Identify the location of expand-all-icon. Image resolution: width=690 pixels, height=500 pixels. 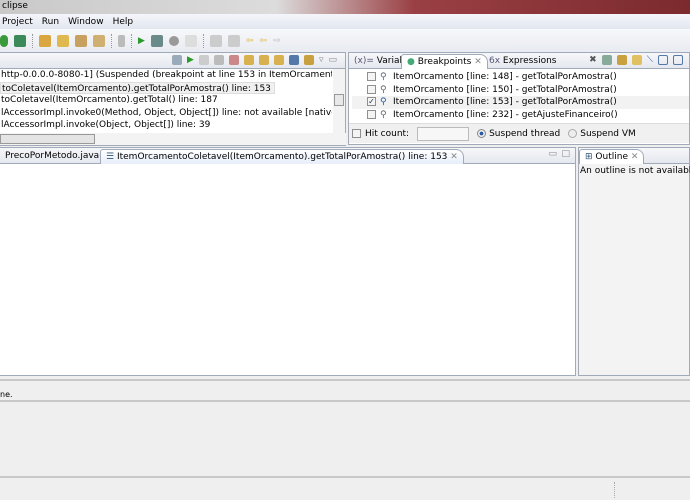
(663, 60).